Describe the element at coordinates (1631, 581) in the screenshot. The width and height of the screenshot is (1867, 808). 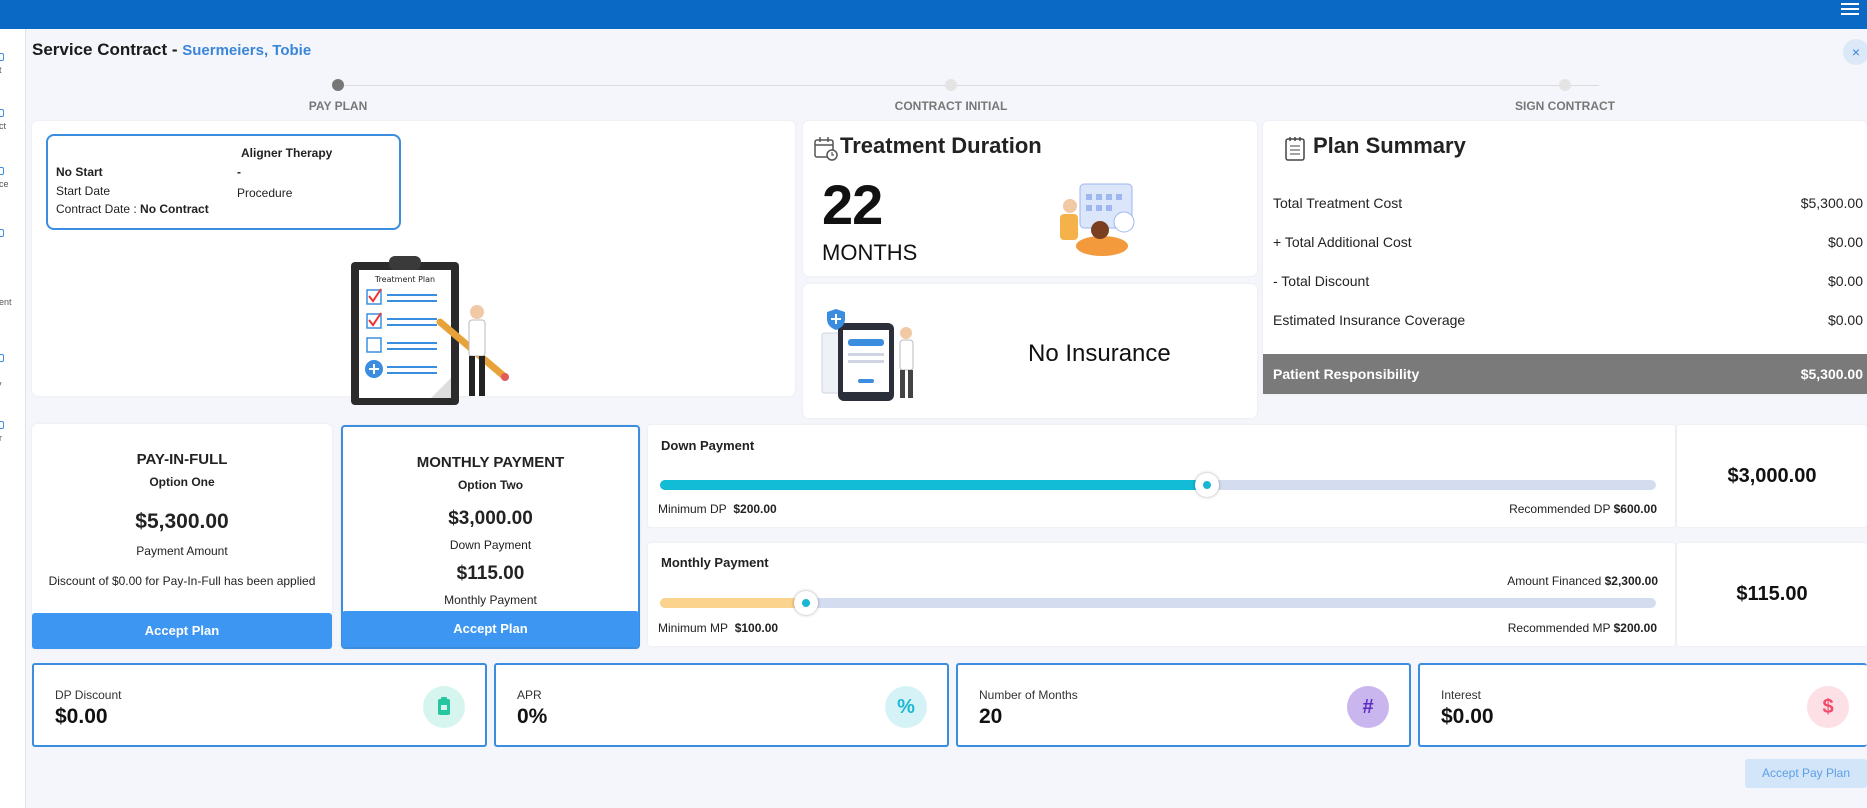
I see `amount-financed-value: $2,300.00` at that location.